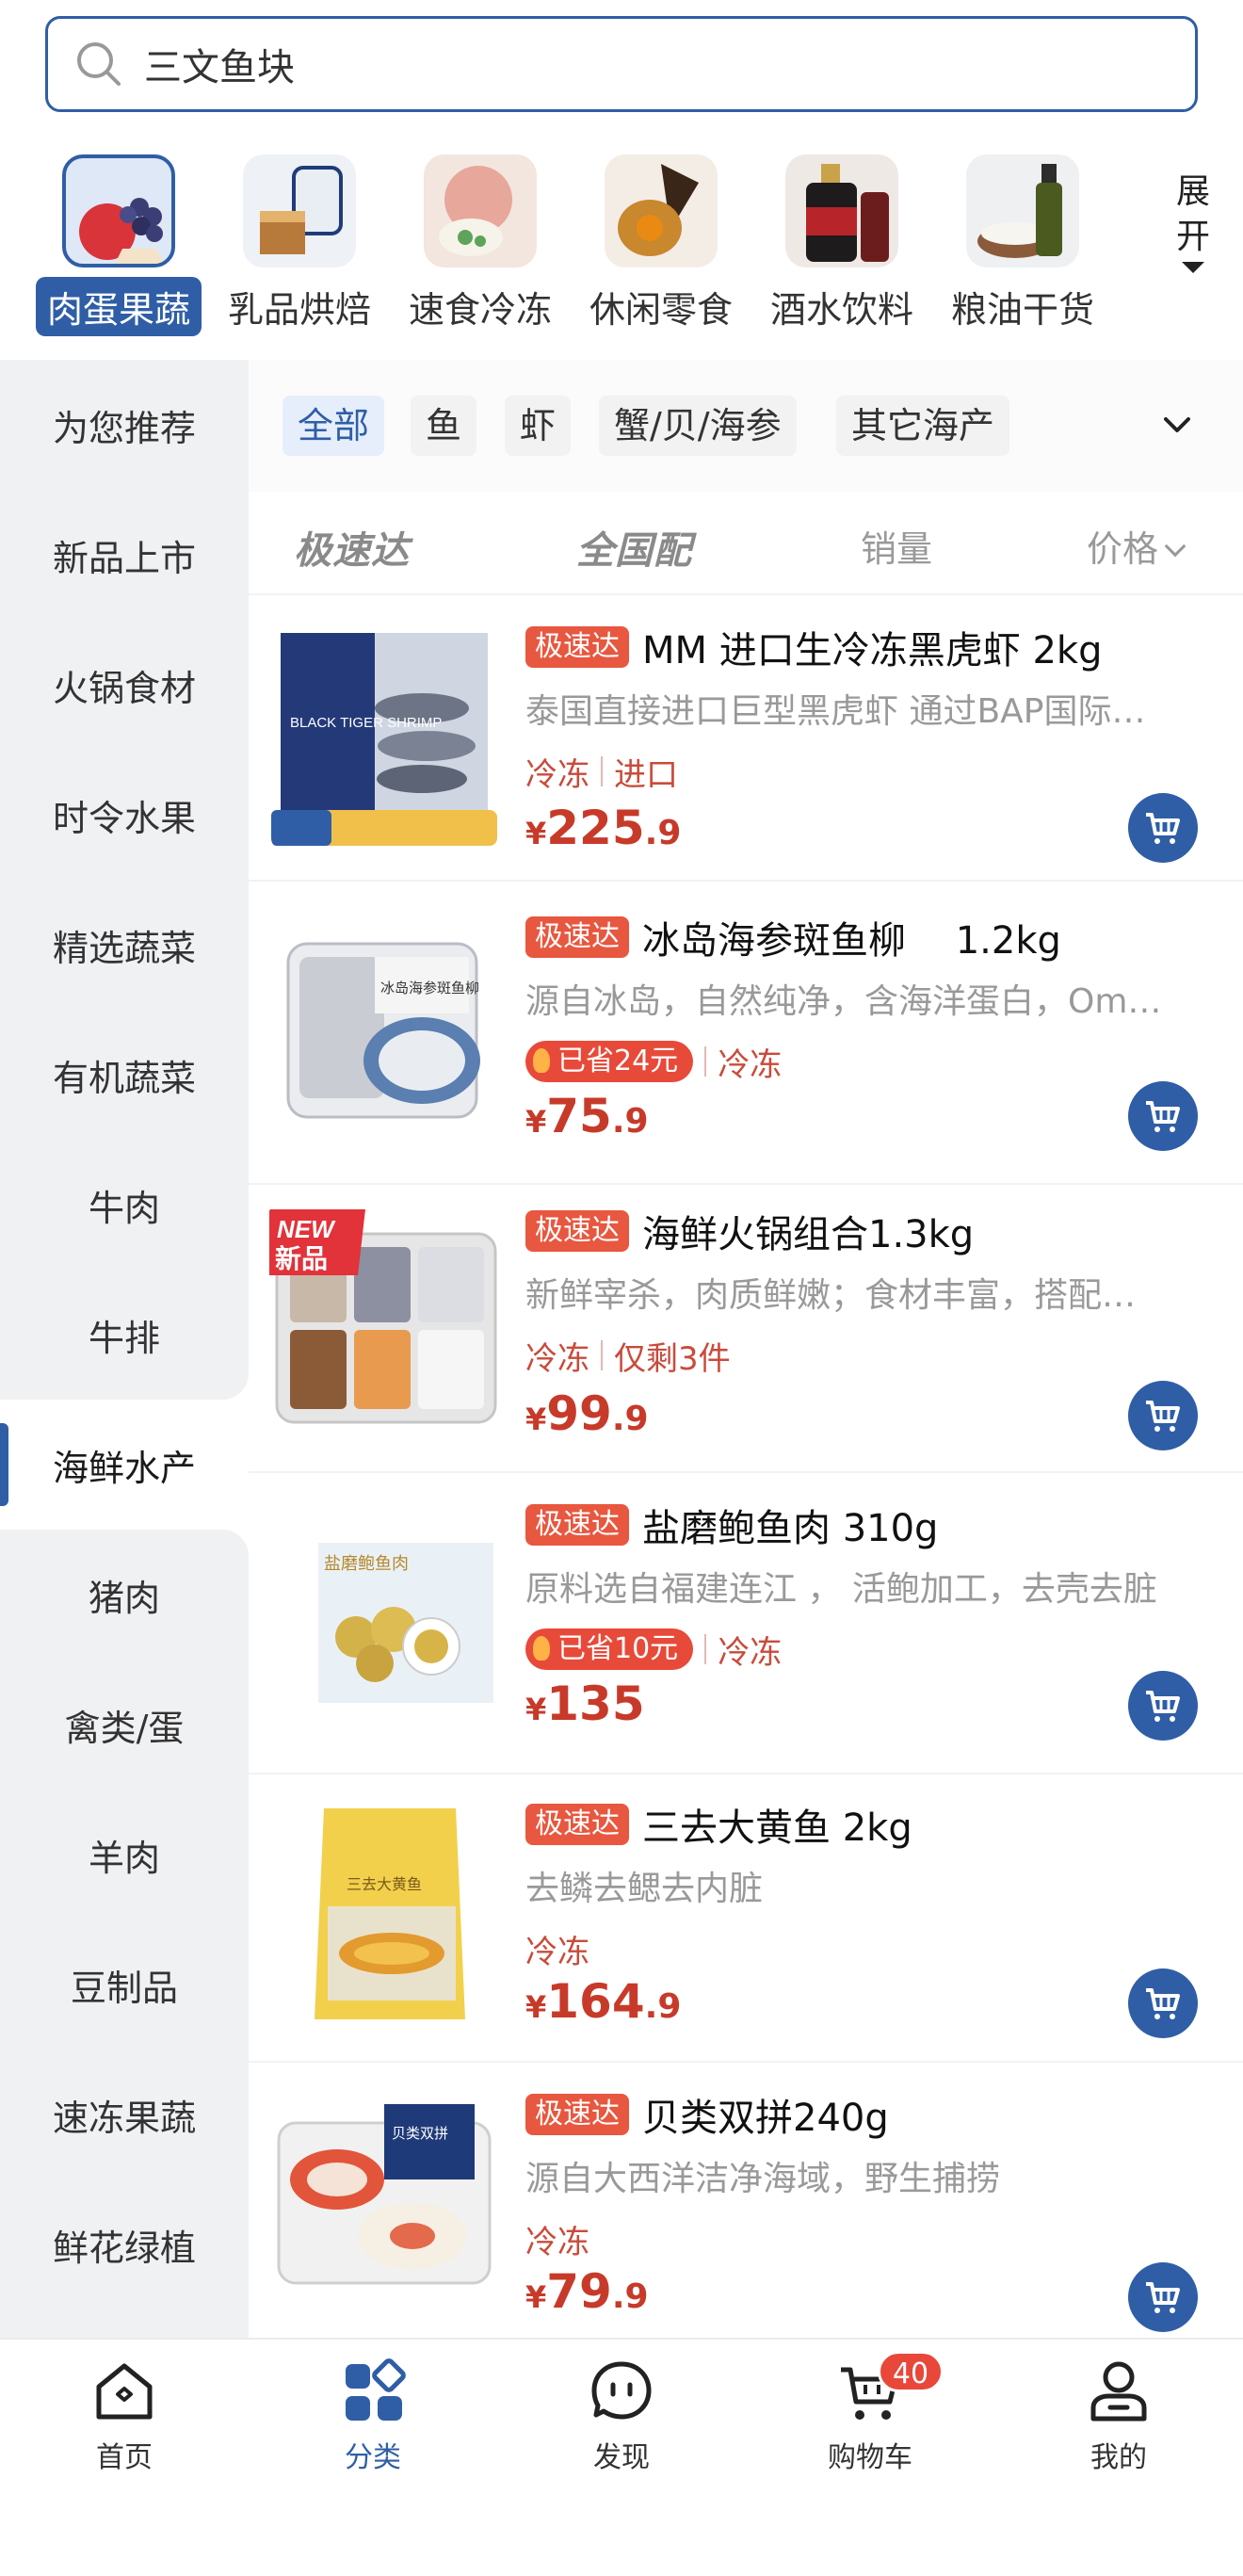  What do you see at coordinates (622, 2390) in the screenshot?
I see `chat-bubble-icon` at bounding box center [622, 2390].